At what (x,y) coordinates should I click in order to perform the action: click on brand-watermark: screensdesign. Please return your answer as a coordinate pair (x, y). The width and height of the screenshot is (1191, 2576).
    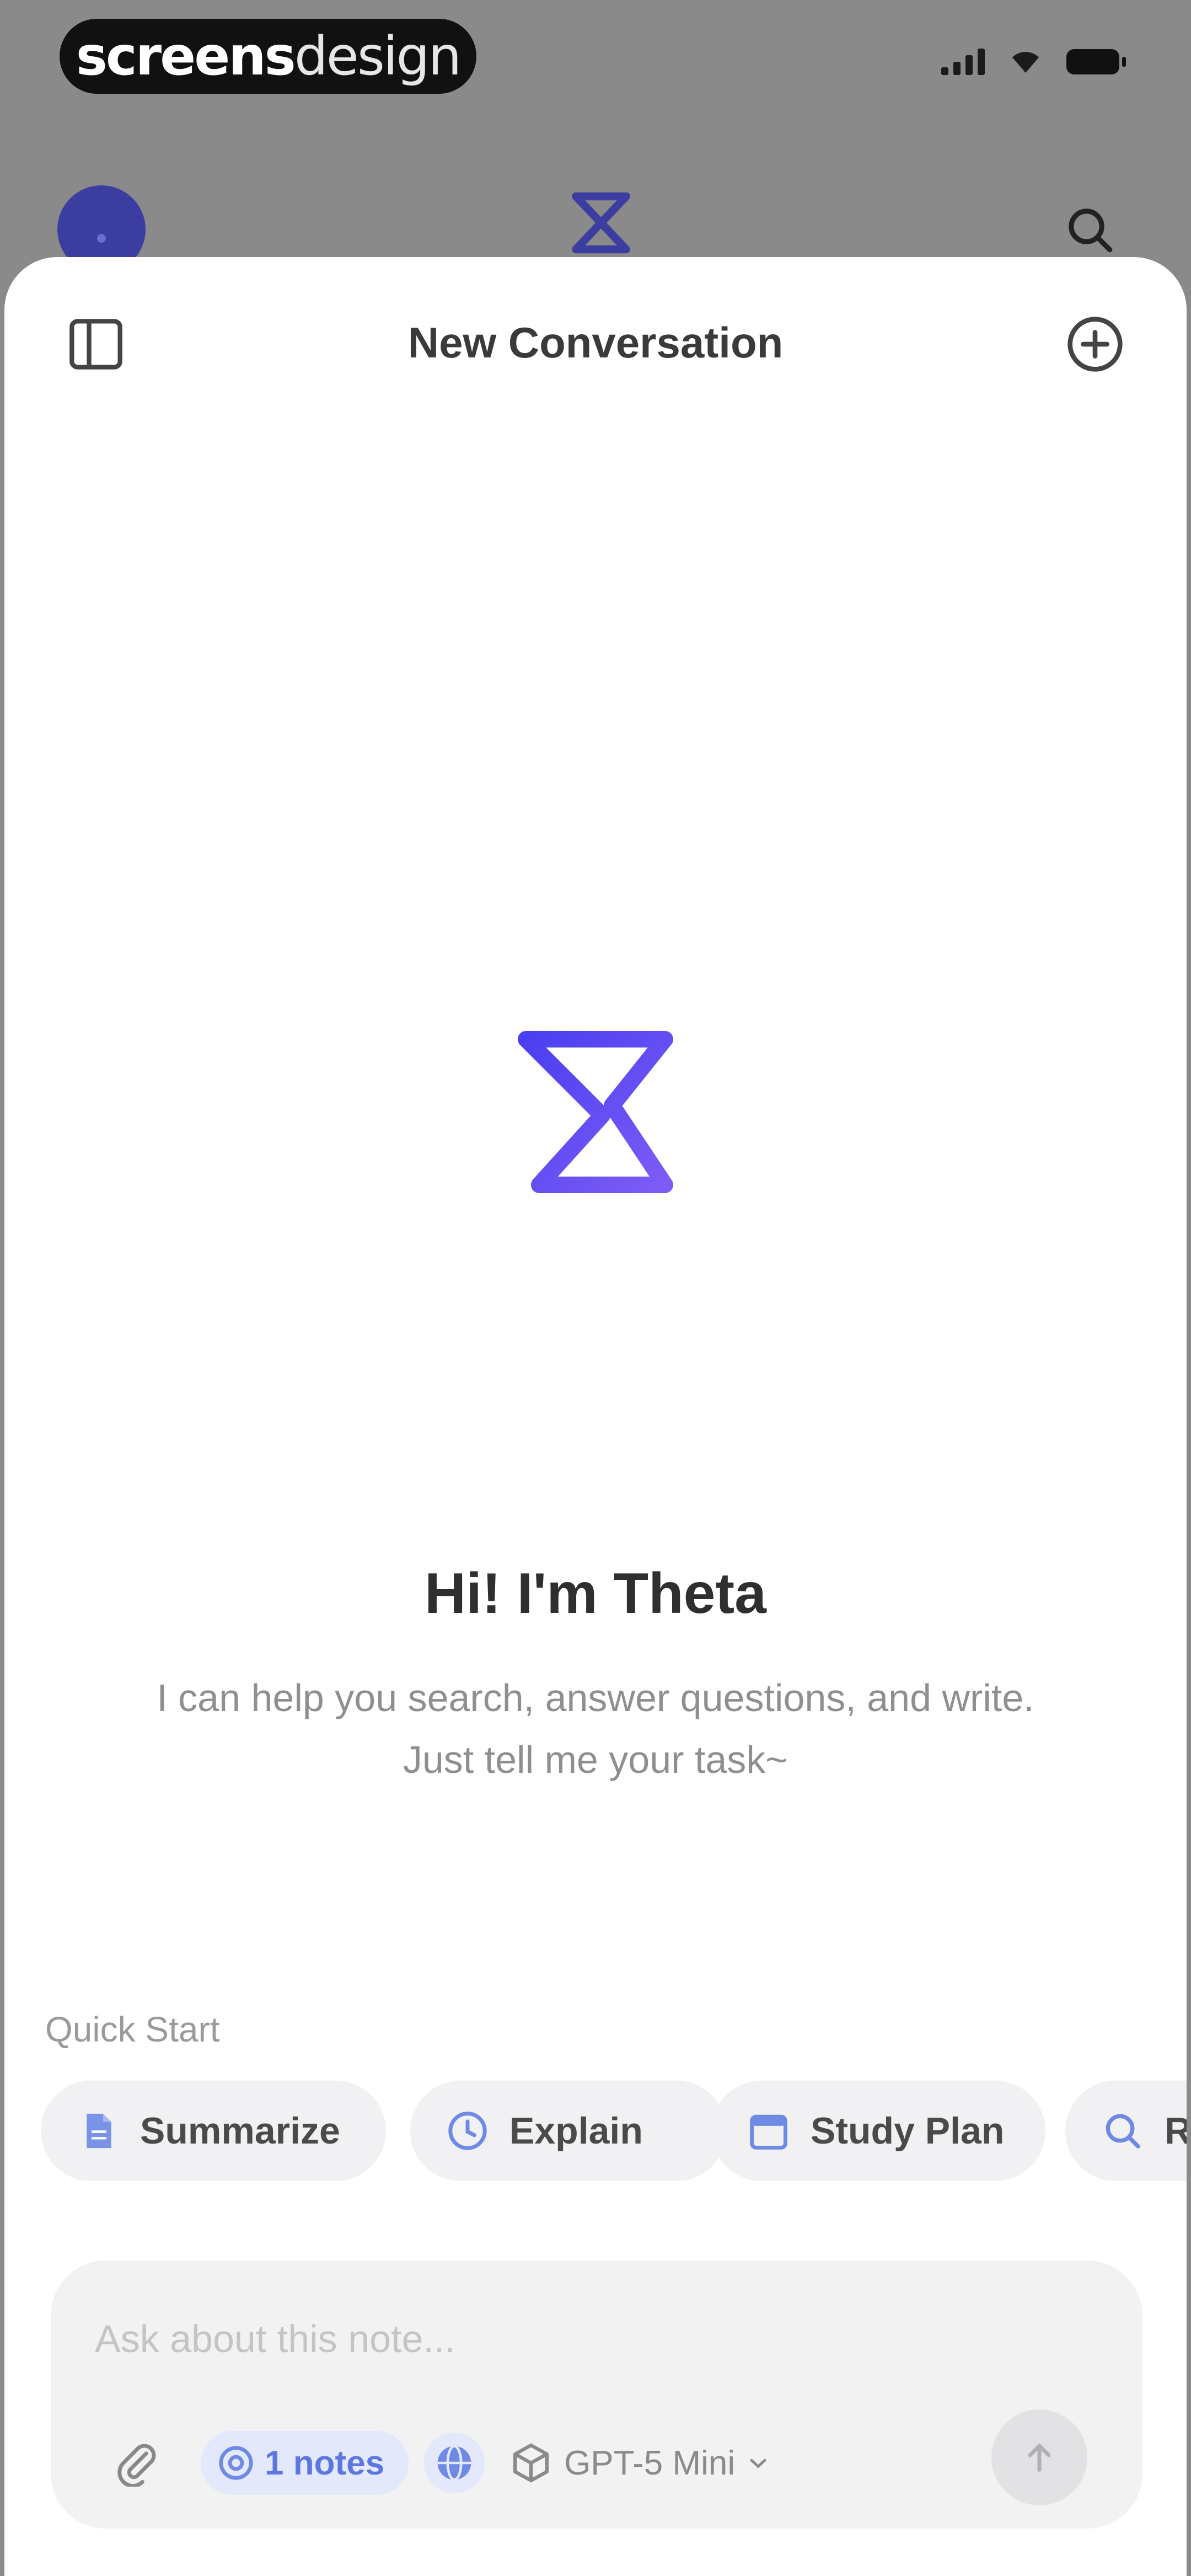
    Looking at the image, I should click on (268, 56).